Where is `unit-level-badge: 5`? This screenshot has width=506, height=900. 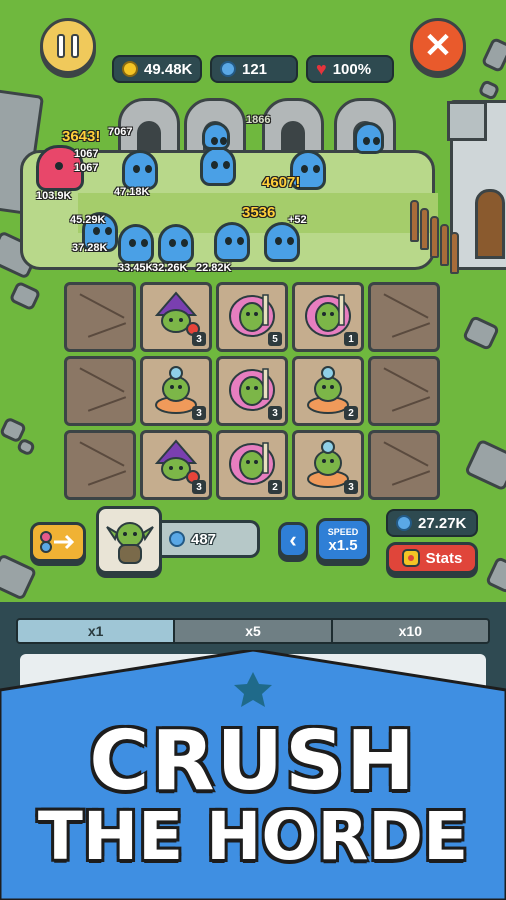 unit-level-badge: 5 is located at coordinates (275, 339).